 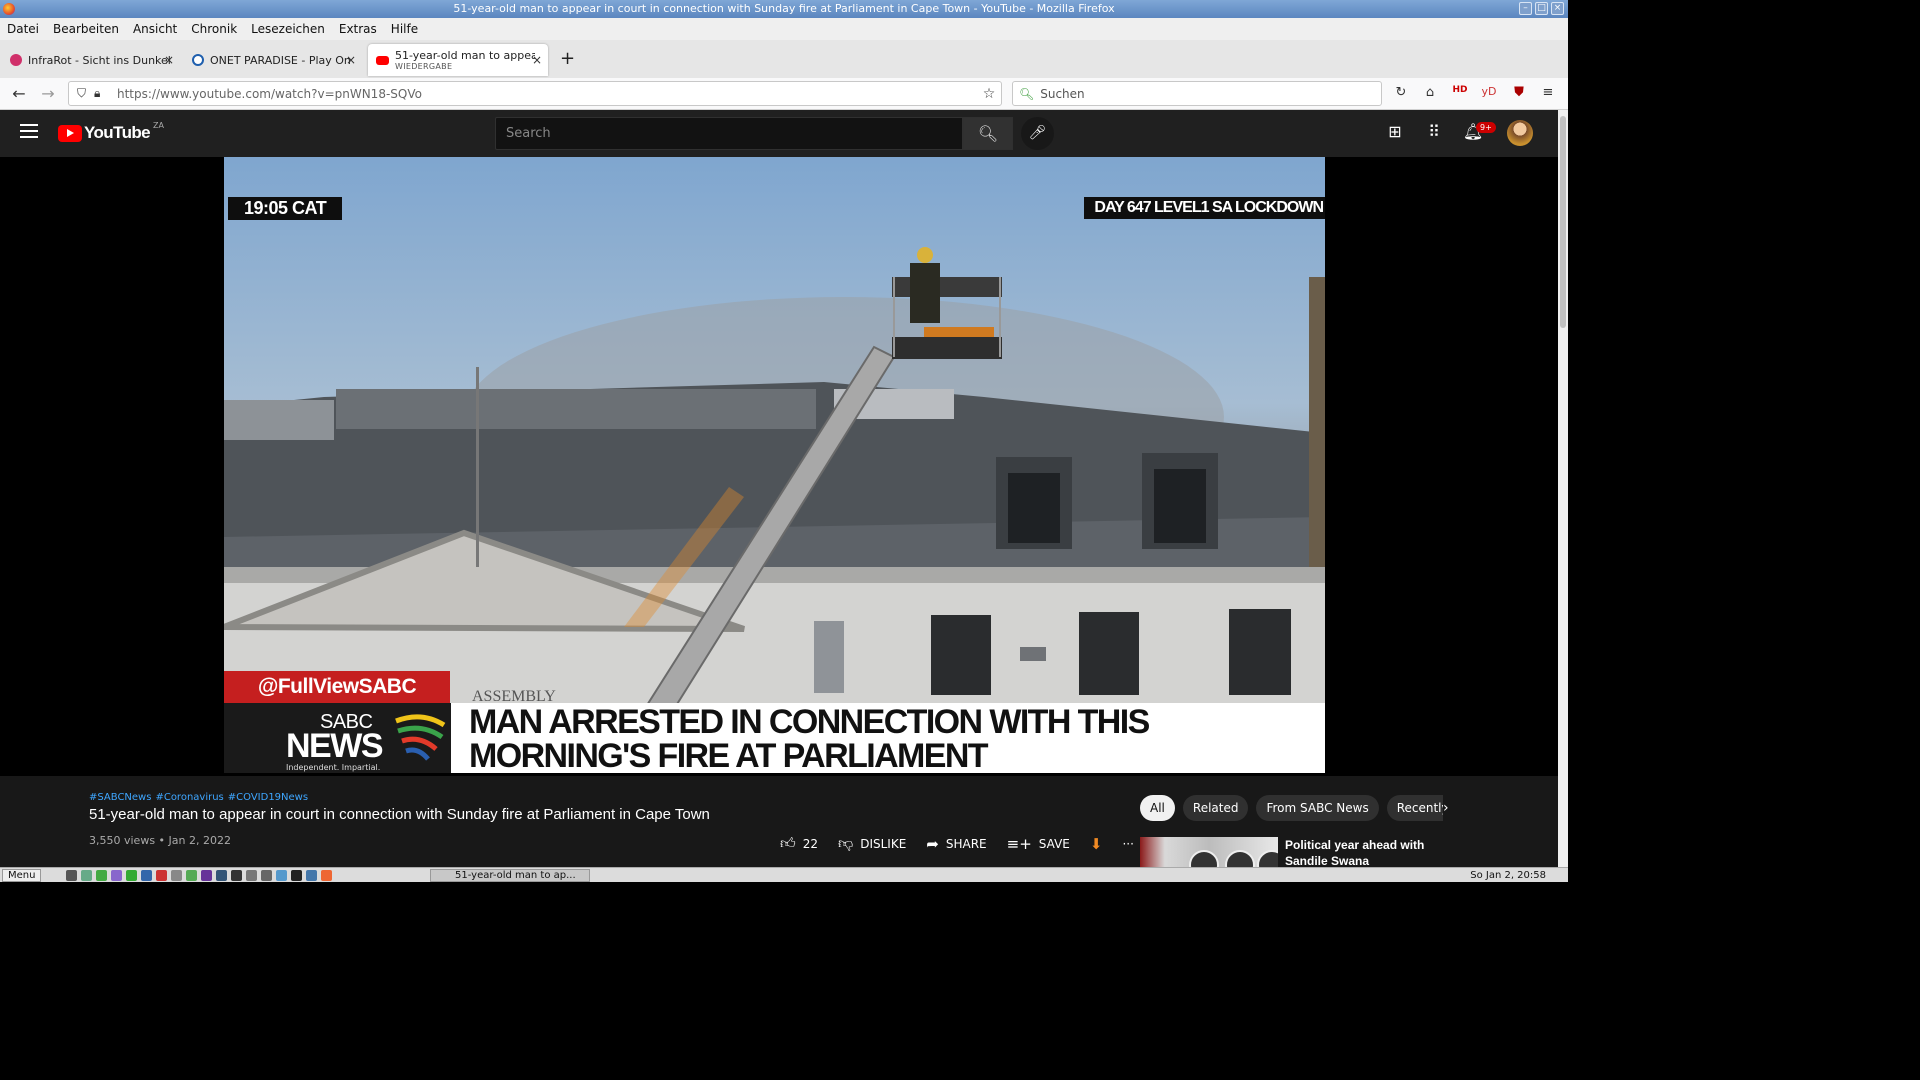 I want to click on mail-icon, so click(x=251, y=875).